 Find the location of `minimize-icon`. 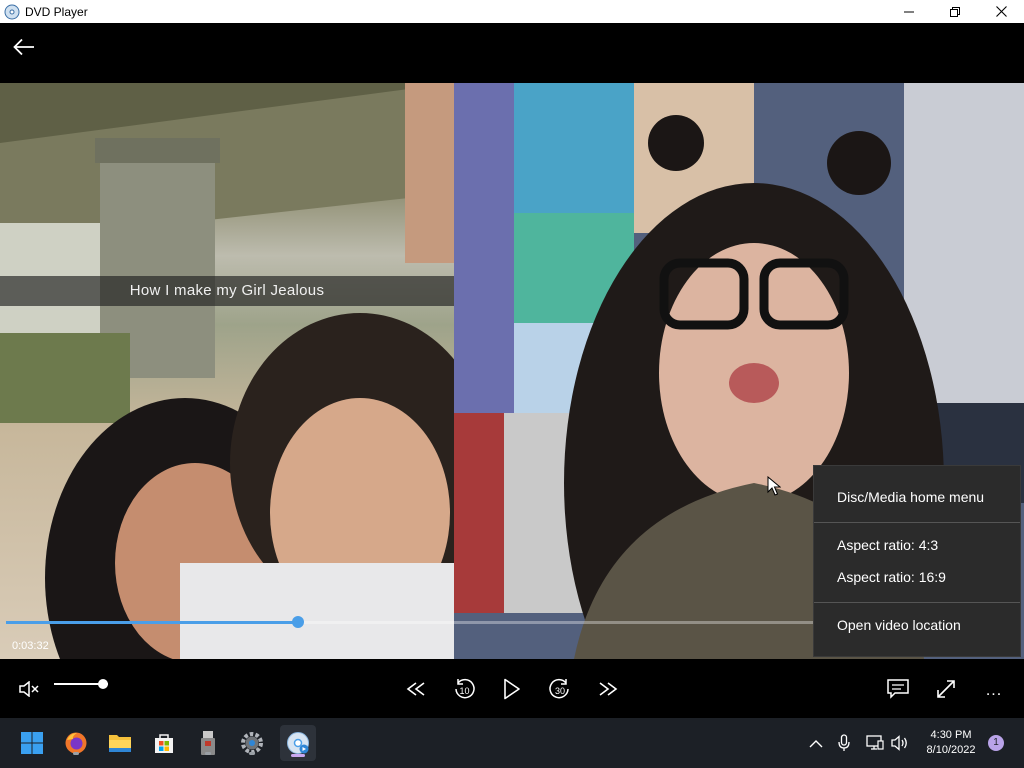

minimize-icon is located at coordinates (909, 11).